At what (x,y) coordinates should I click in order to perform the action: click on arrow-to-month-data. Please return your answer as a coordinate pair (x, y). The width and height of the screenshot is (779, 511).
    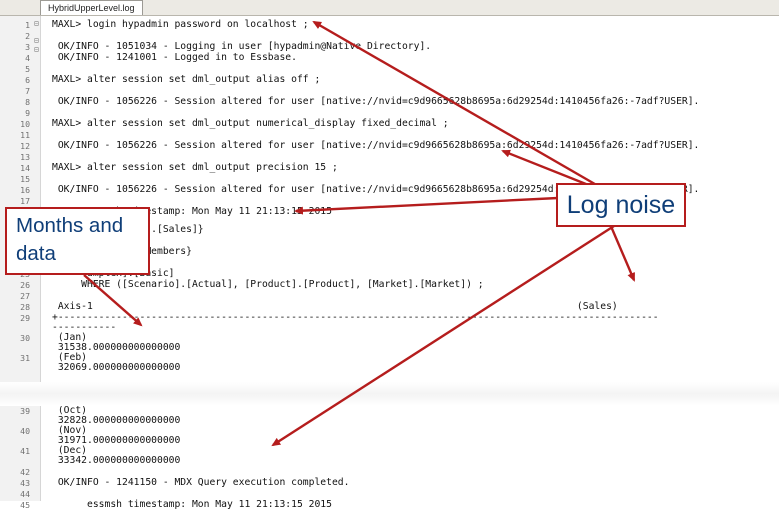
    Looking at the image, I should click on (113, 300).